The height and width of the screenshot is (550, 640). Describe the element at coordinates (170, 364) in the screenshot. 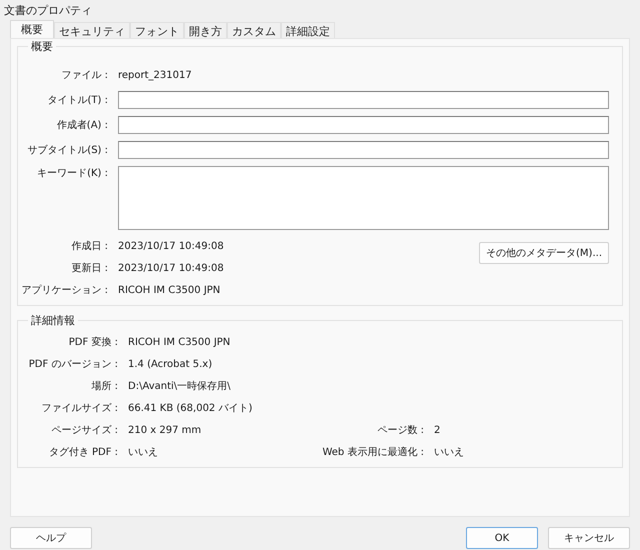

I see `detail-value: 1.4 (Acrobat 5.x)` at that location.